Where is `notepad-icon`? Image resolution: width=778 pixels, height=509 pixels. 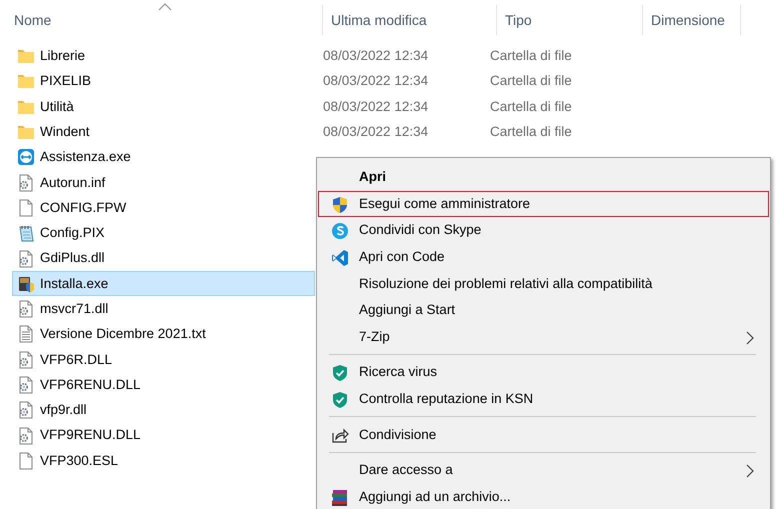 notepad-icon is located at coordinates (26, 233).